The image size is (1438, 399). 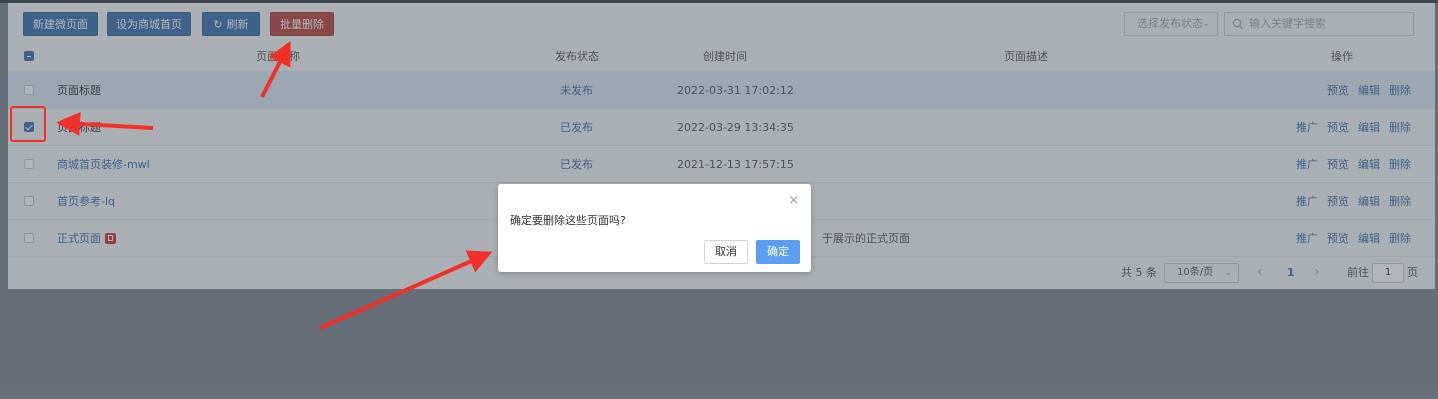 I want to click on checkbox-highlight-box, so click(x=28, y=124).